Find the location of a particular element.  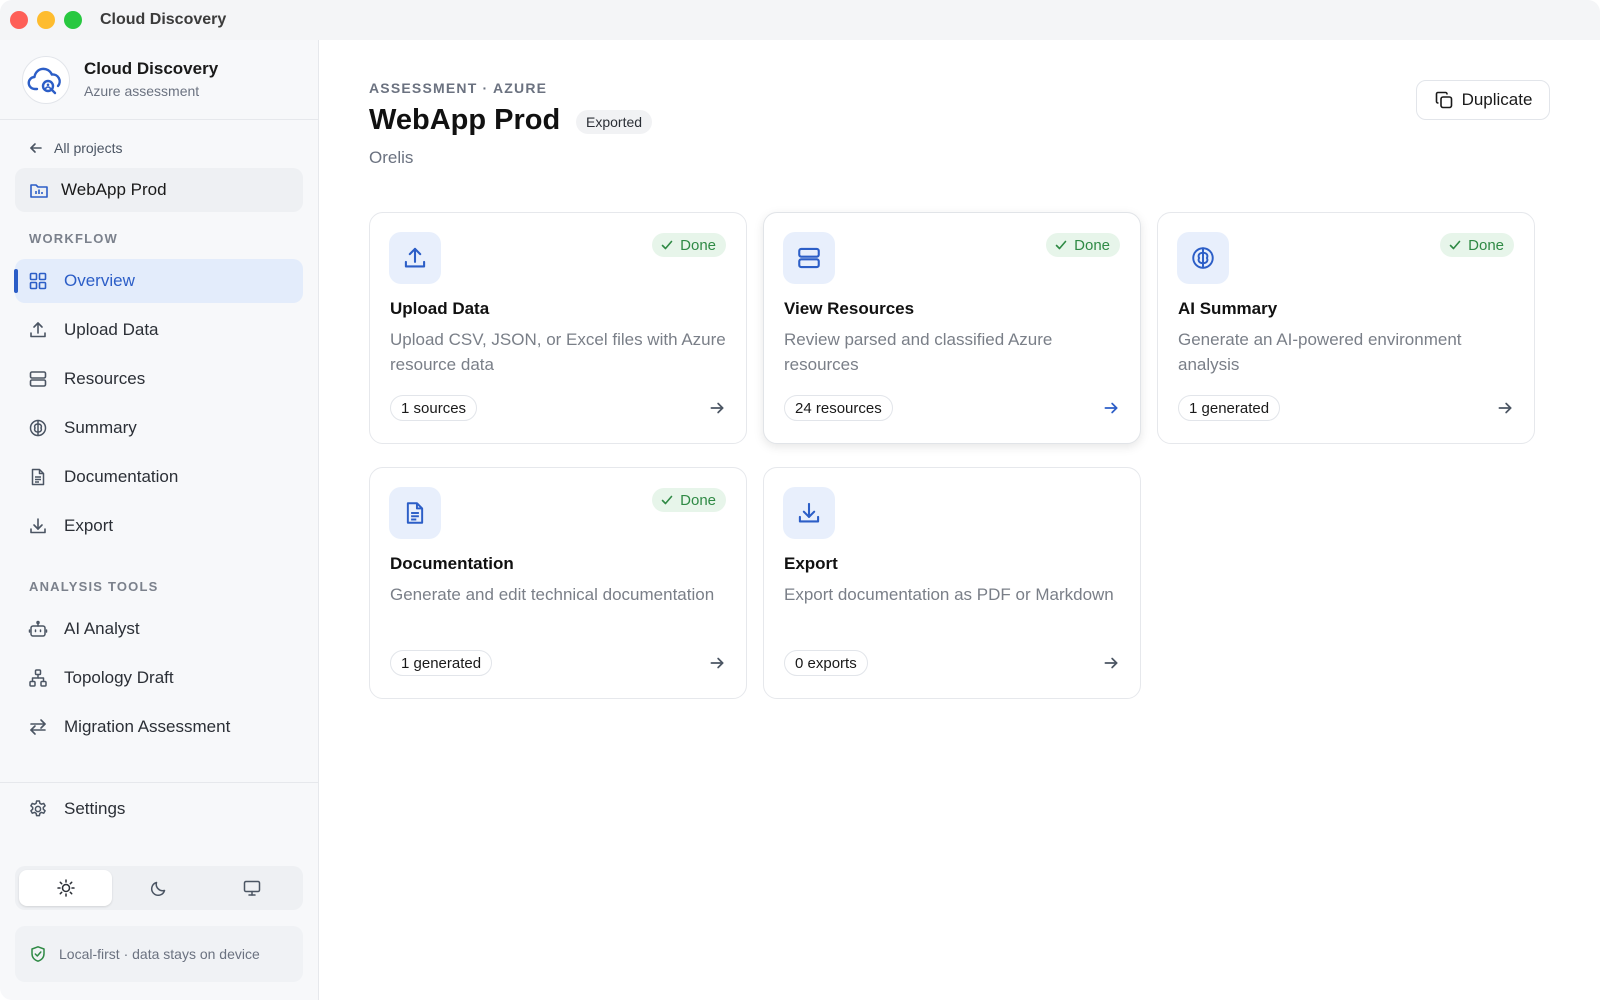

nav-item-label: Upload Data is located at coordinates (111, 329).